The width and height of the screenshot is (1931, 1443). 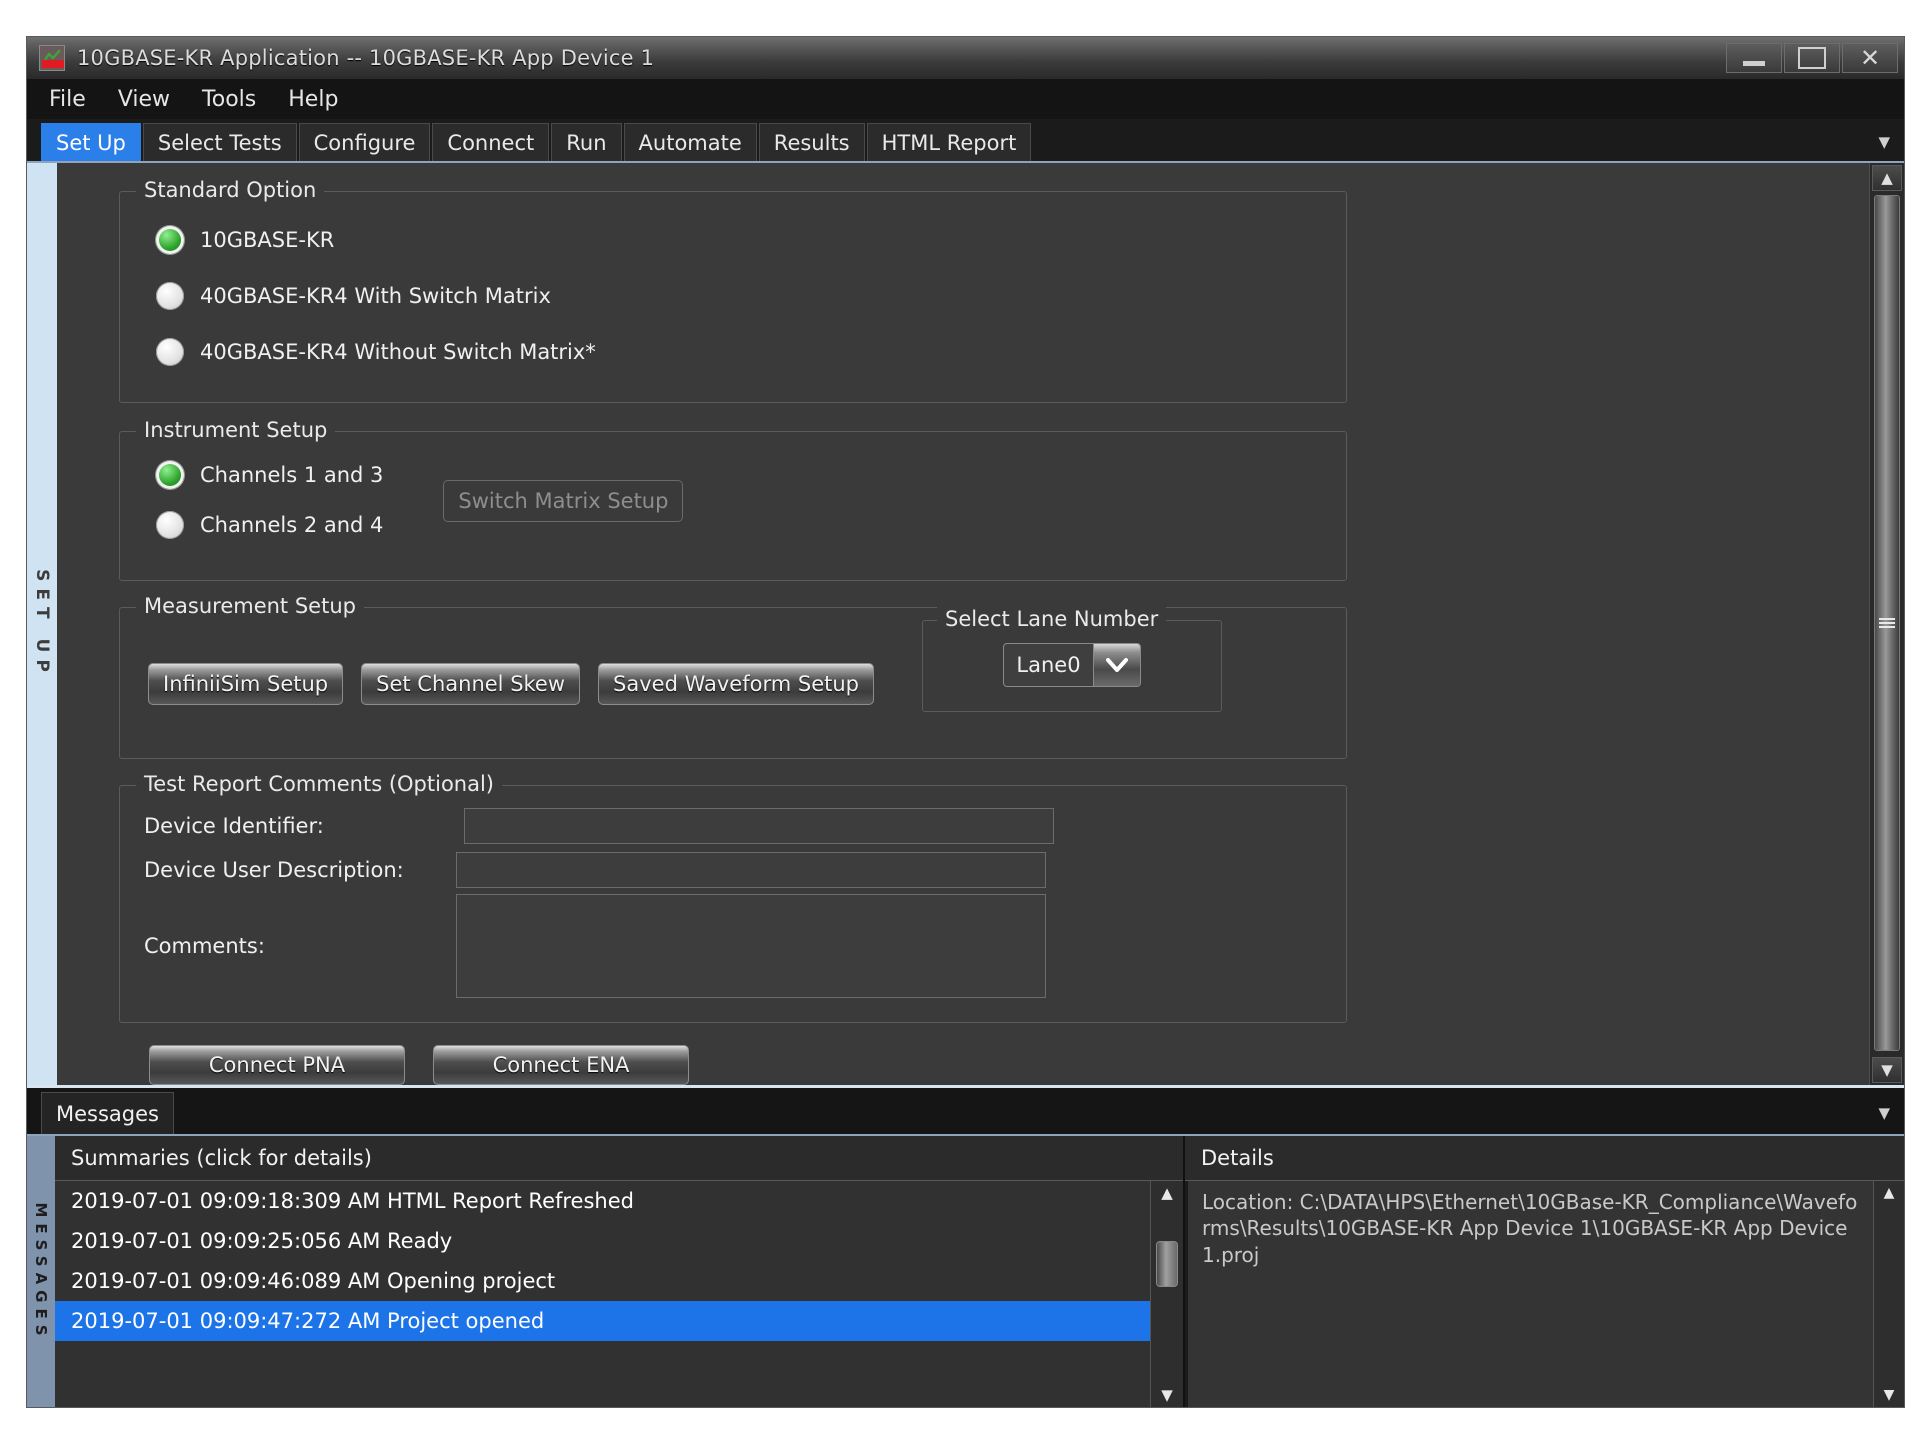 I want to click on scroll-up-arrow-icon: ▲, so click(x=1887, y=178).